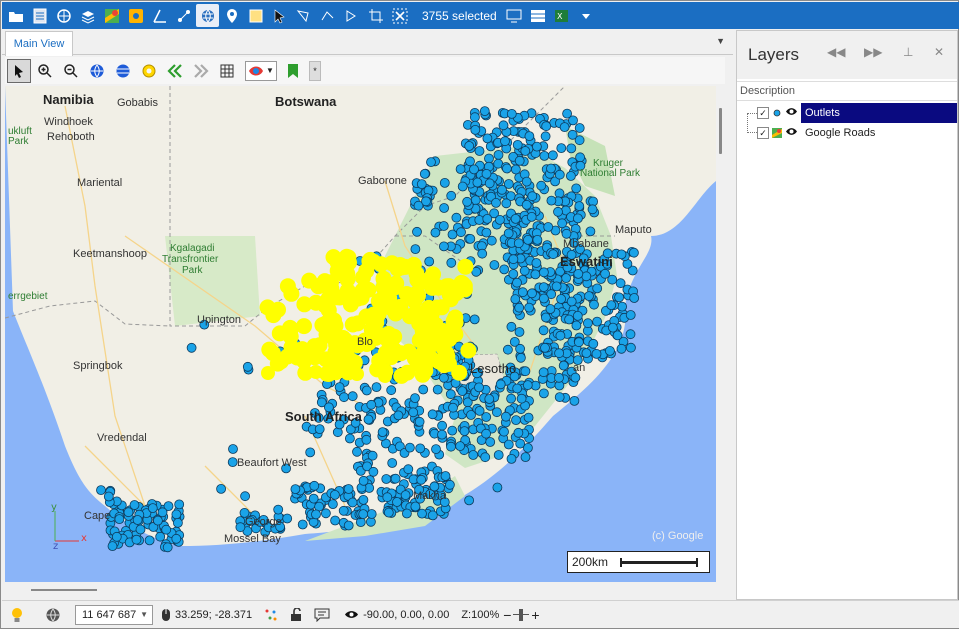  Describe the element at coordinates (586, 15) in the screenshot. I see `toolbar-overflow-icon` at that location.